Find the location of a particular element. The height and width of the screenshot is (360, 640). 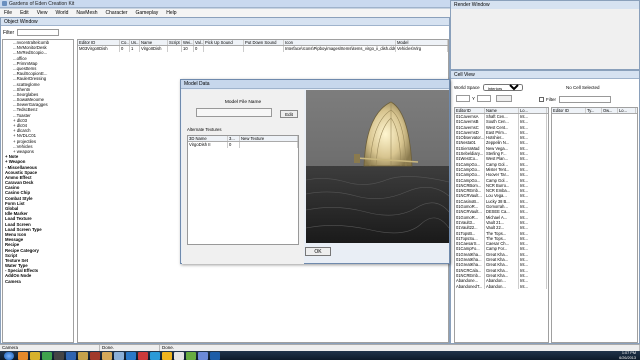

taskbar: 1:07 PM 6/26/2013 is located at coordinates (320, 355).